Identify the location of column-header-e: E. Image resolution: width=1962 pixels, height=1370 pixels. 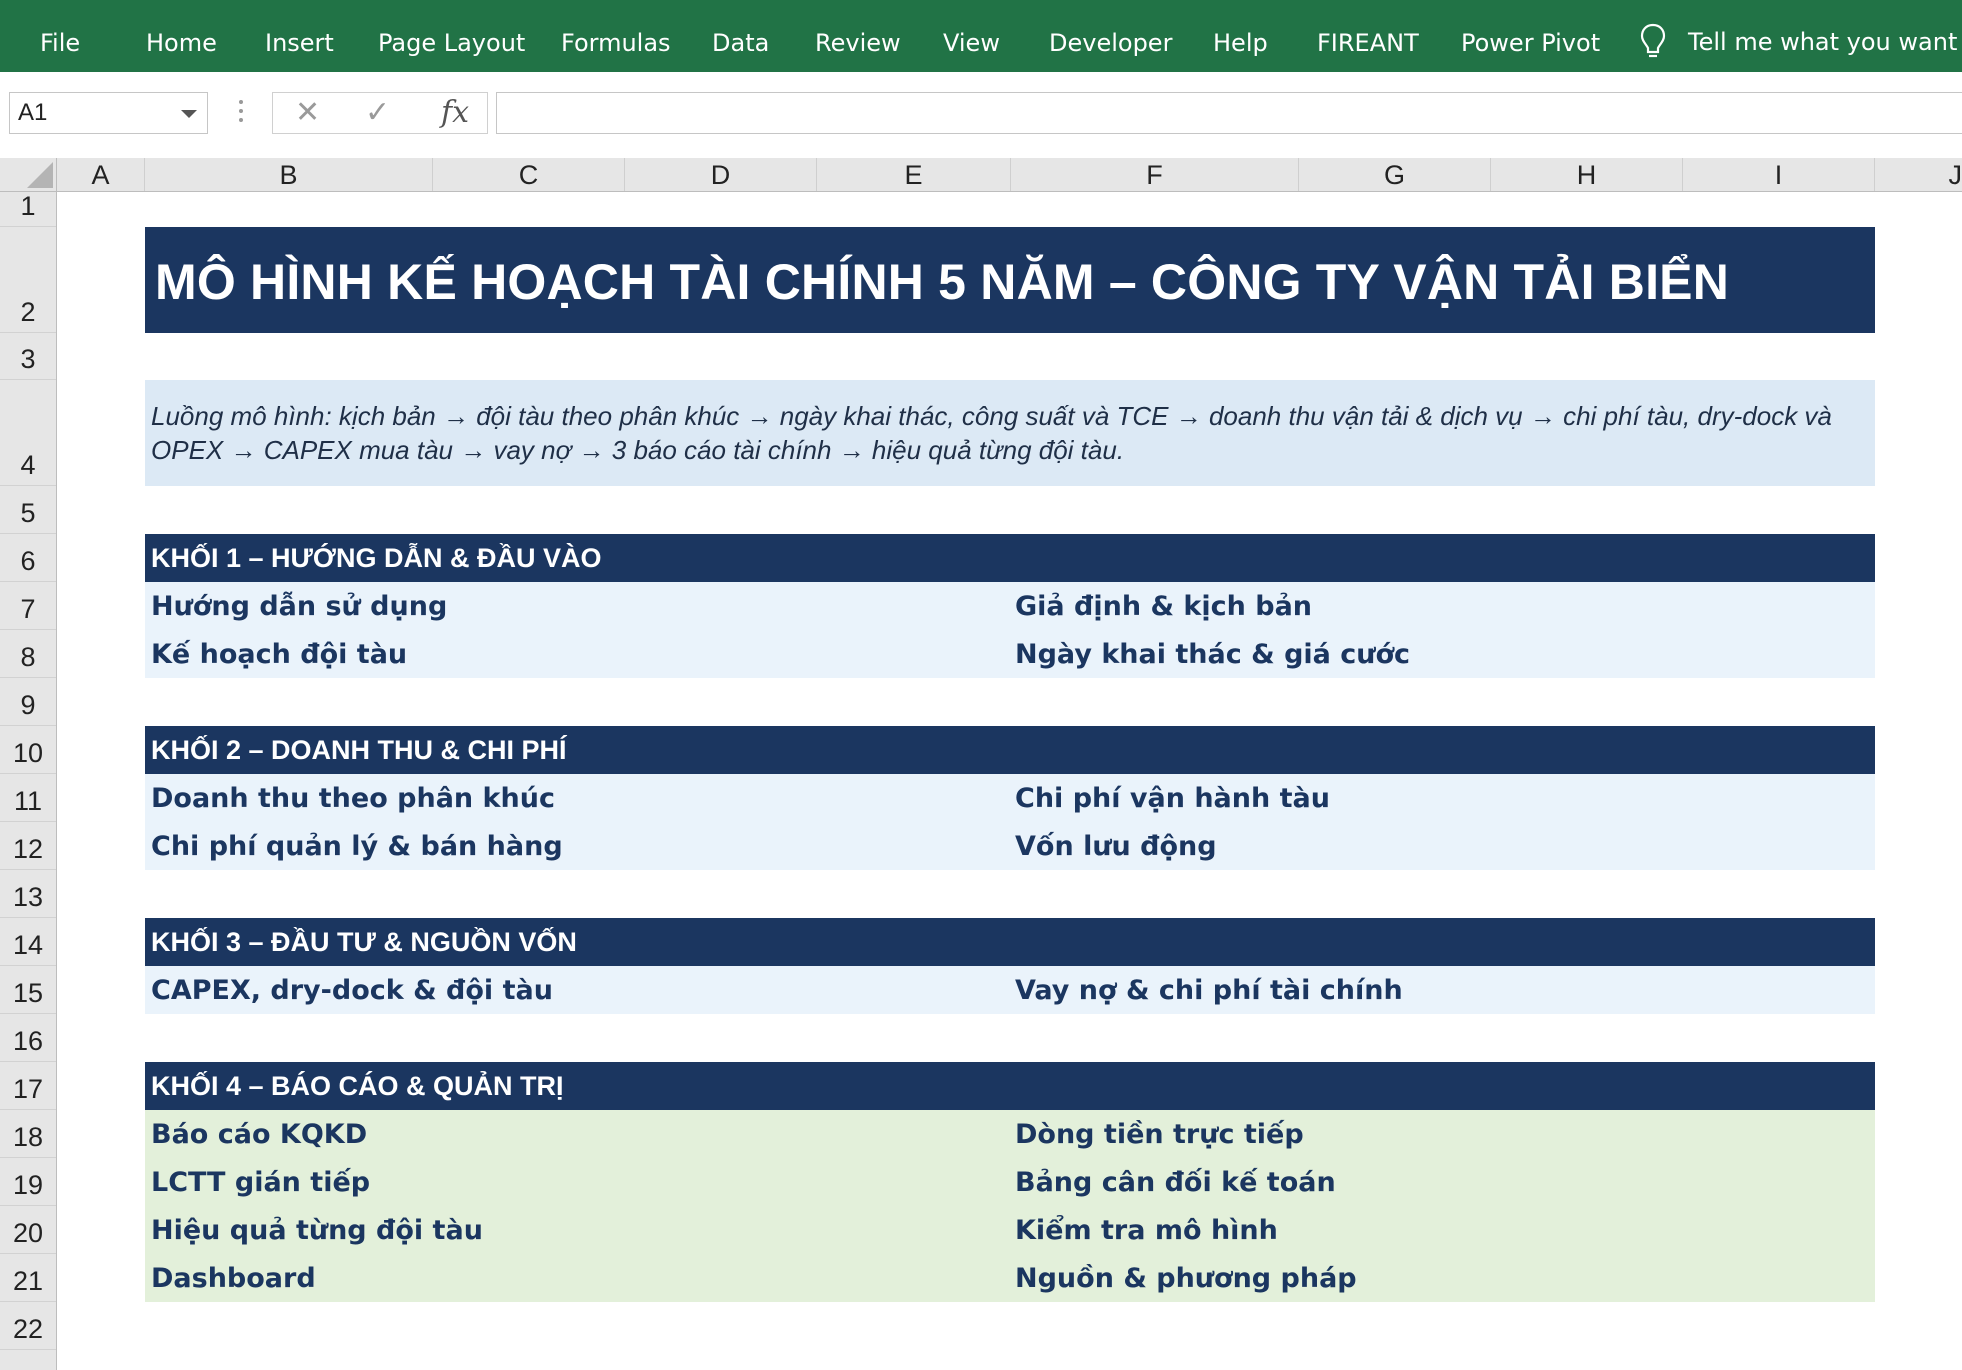
(914, 174).